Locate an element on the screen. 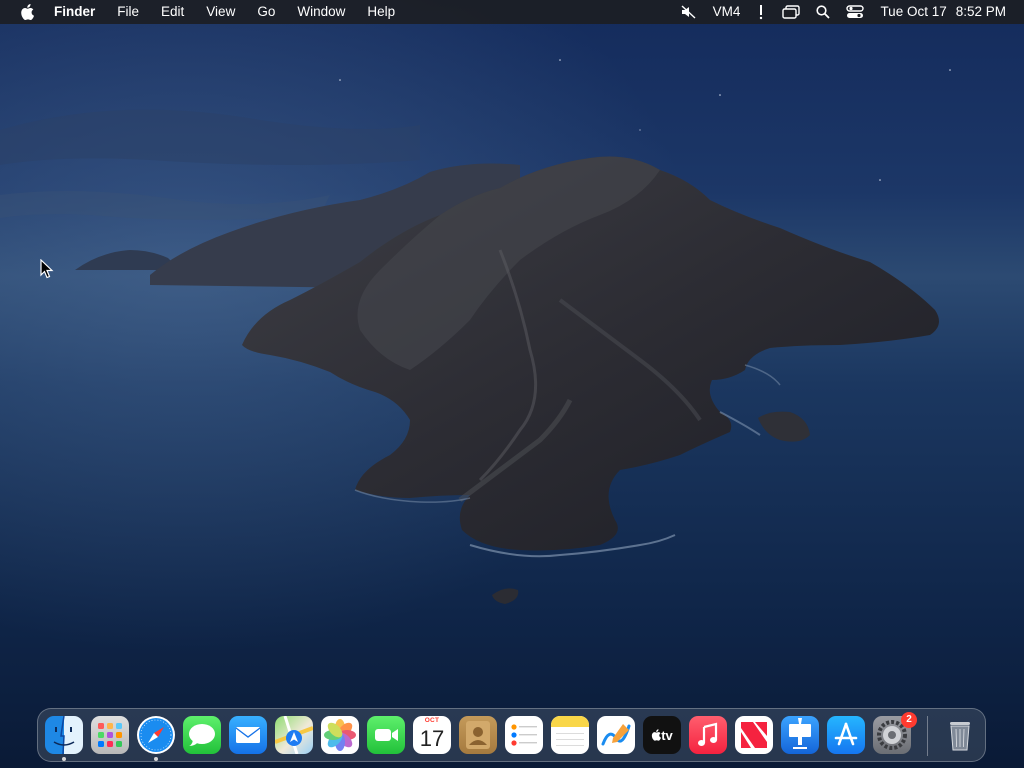  mail-icon is located at coordinates (248, 735).